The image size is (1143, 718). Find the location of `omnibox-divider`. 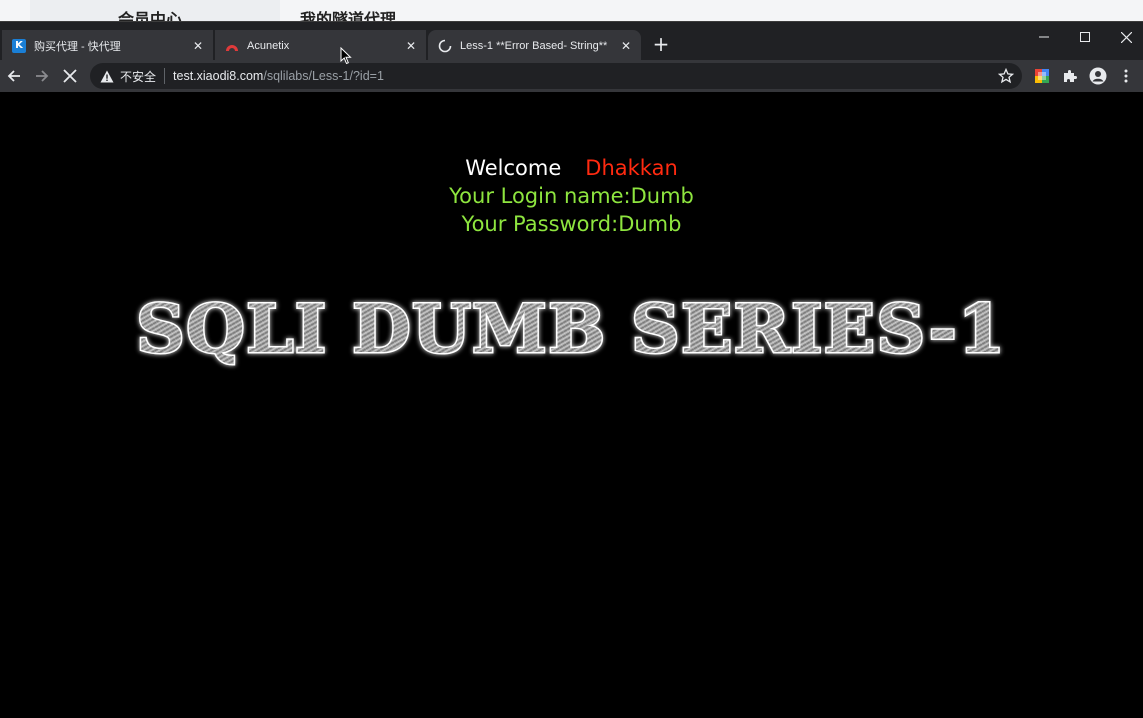

omnibox-divider is located at coordinates (165, 76).